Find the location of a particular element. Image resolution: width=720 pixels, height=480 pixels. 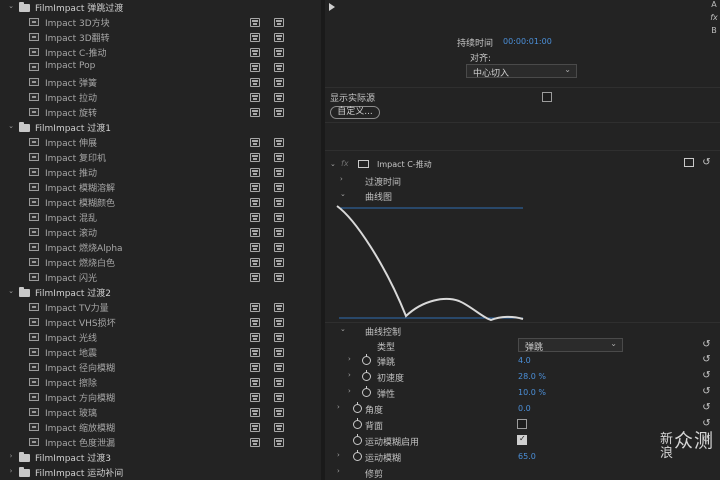

tree-item: Impact 地震 is located at coordinates (160, 352).